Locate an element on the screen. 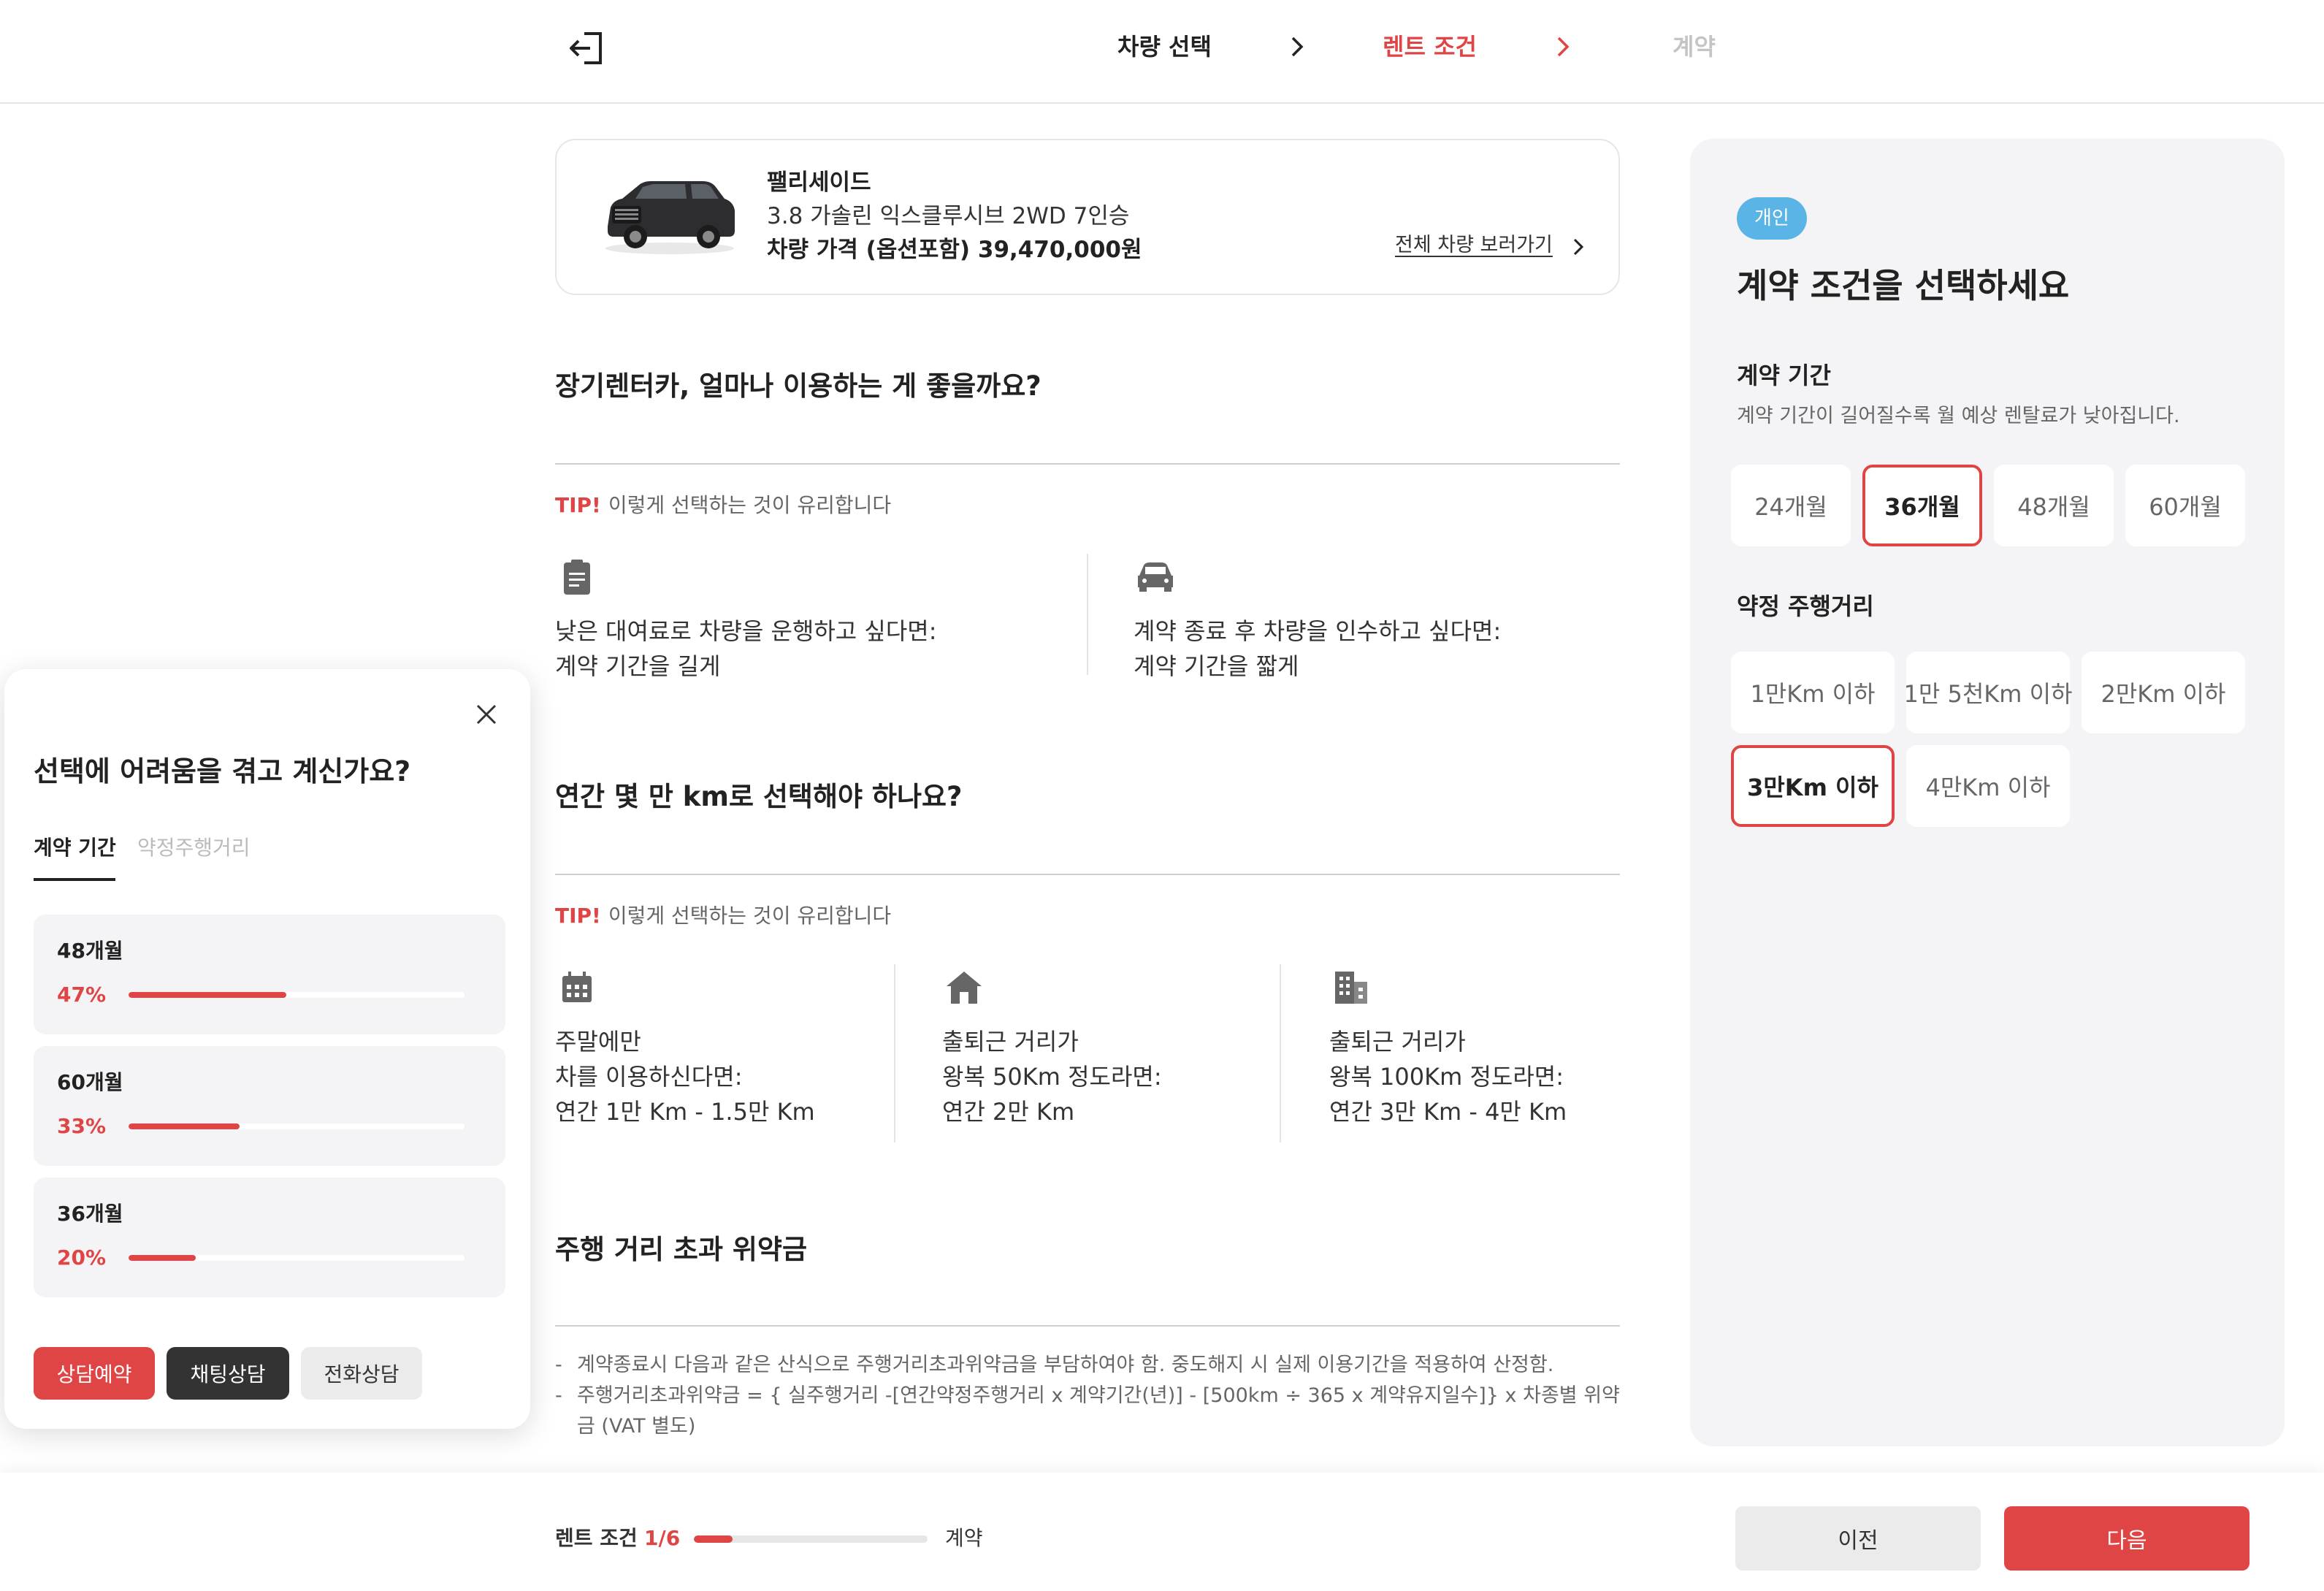 The image size is (2324, 1591). prev-button: 이전 is located at coordinates (1858, 1538).